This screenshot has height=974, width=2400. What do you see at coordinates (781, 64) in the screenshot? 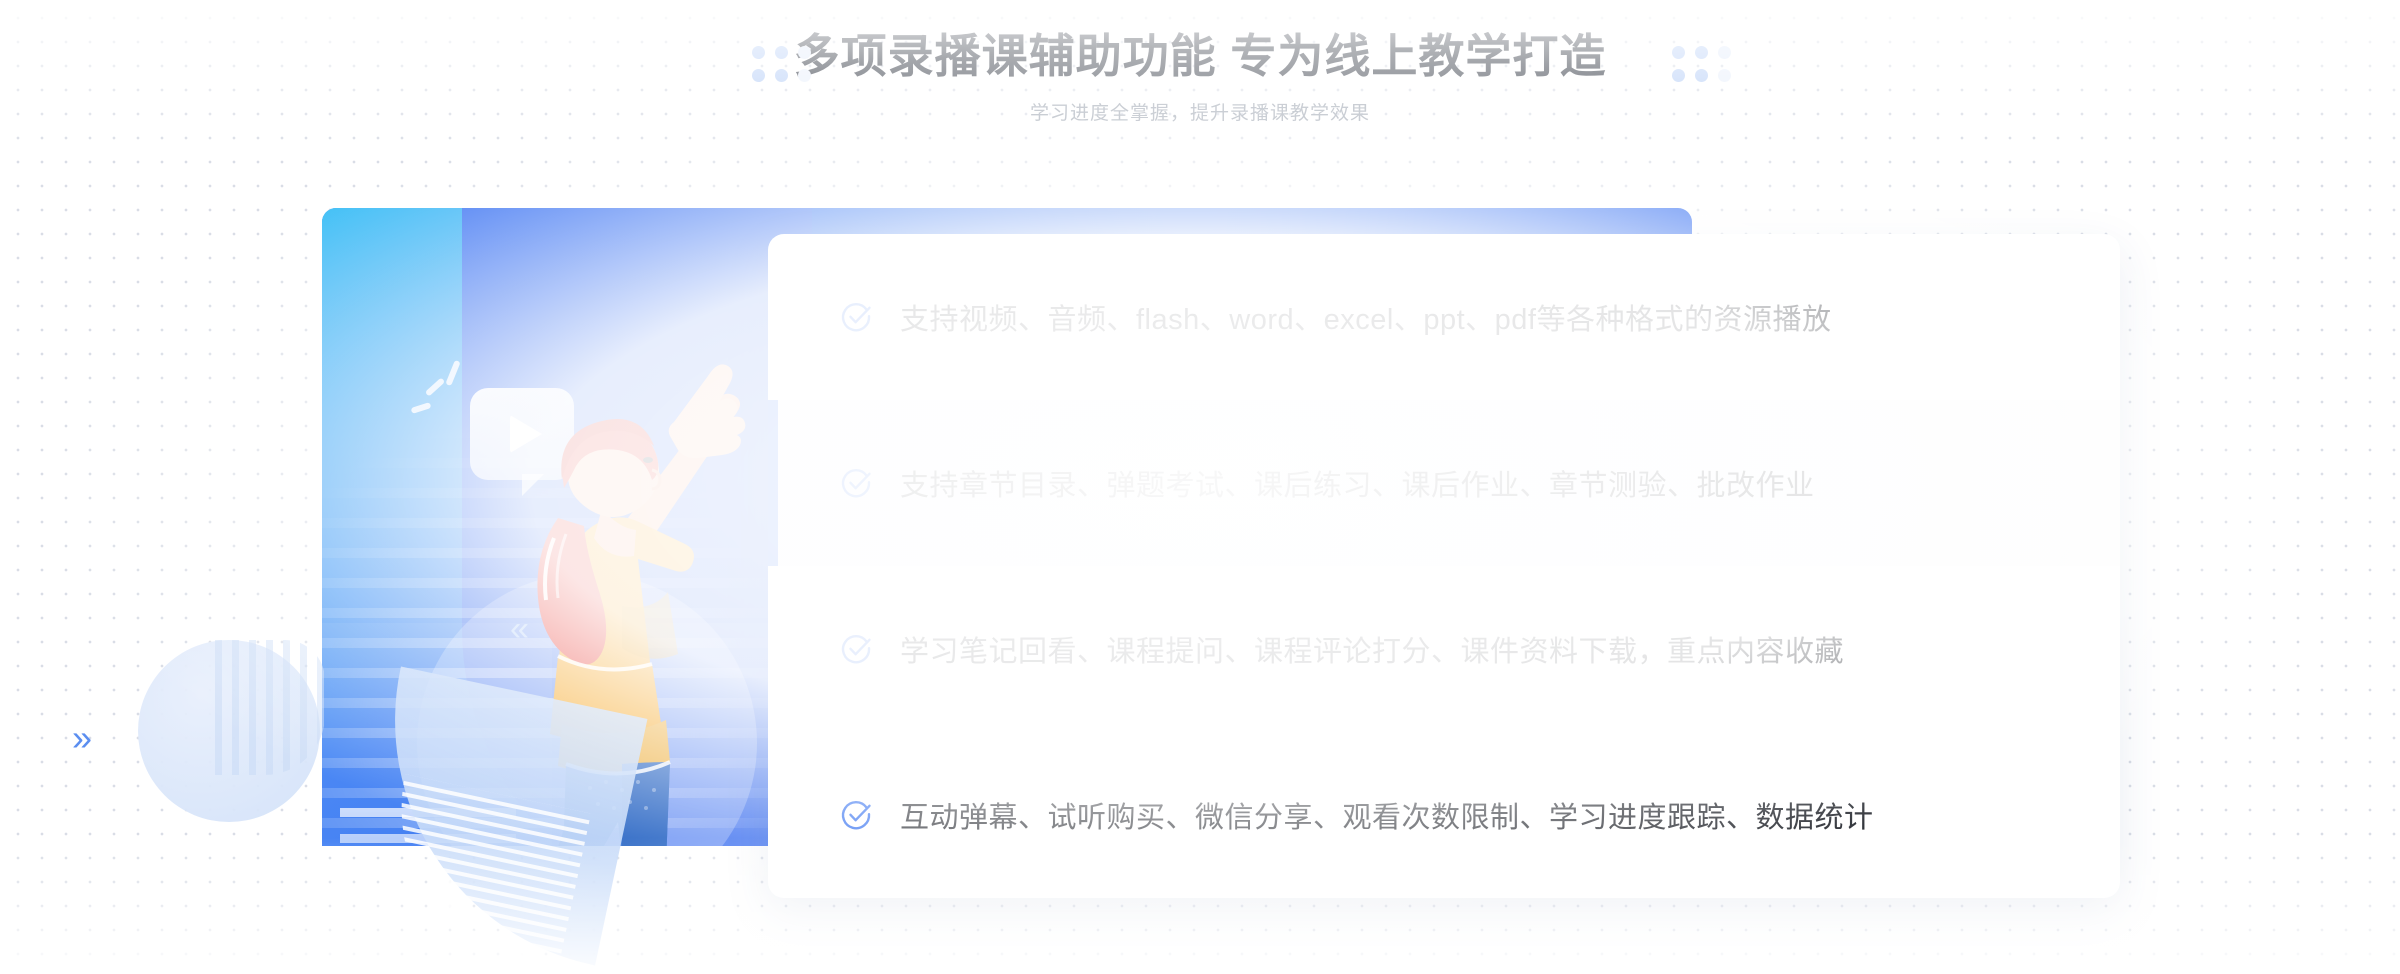
I see `dot-cluster-left-icon` at bounding box center [781, 64].